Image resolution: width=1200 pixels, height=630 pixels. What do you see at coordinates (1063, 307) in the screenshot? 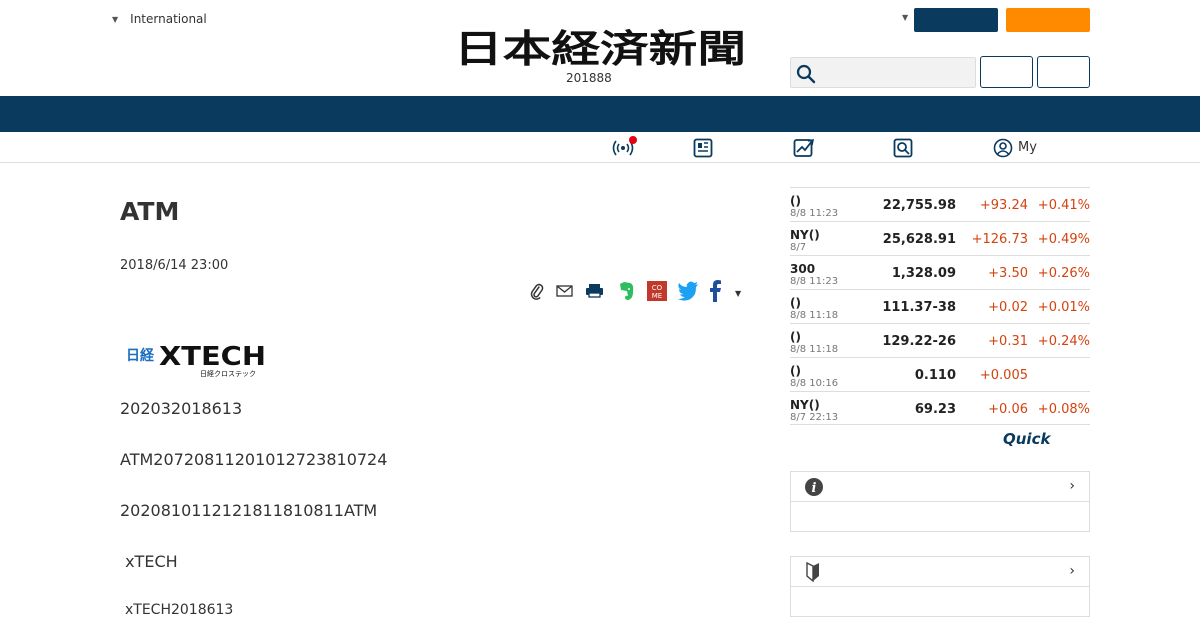
I see `market-percent: +0.01%` at bounding box center [1063, 307].